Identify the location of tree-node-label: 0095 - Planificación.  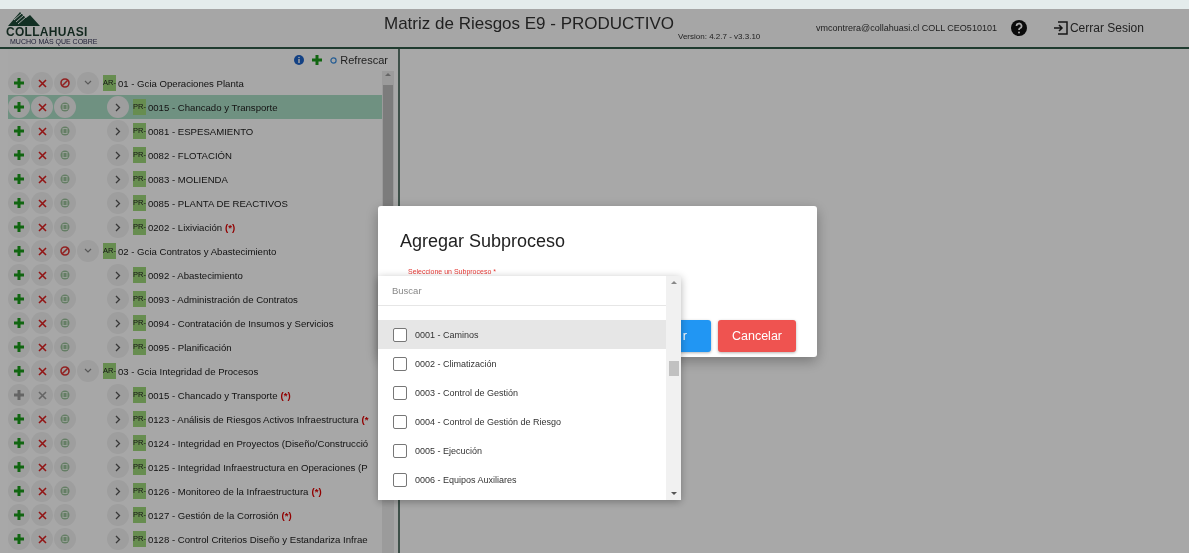
(189, 347).